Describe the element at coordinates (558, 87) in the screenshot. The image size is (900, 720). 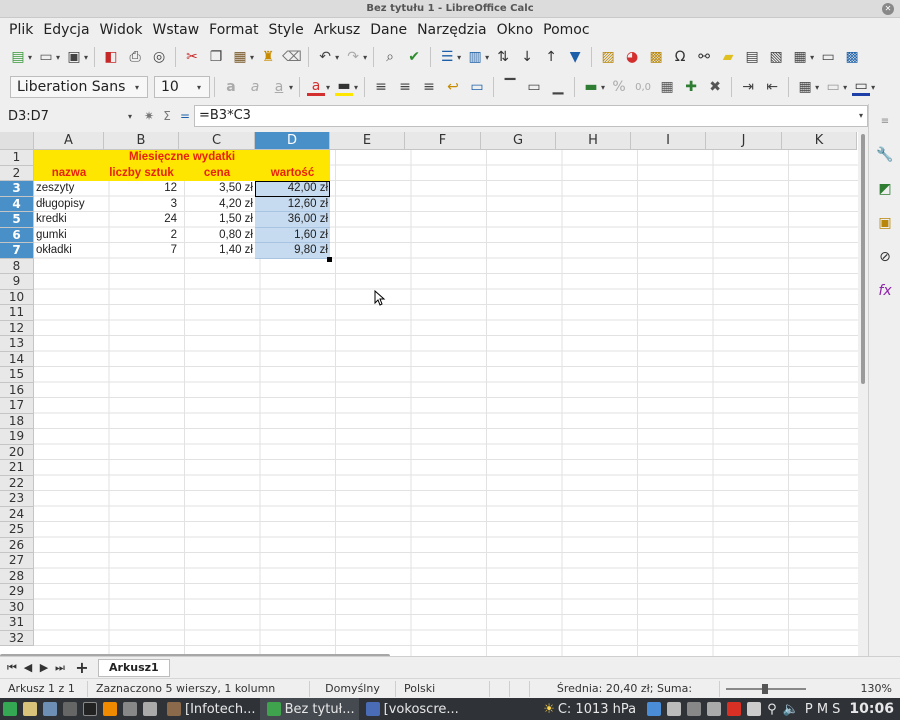
I see `align-bottom-icon: ▁` at that location.